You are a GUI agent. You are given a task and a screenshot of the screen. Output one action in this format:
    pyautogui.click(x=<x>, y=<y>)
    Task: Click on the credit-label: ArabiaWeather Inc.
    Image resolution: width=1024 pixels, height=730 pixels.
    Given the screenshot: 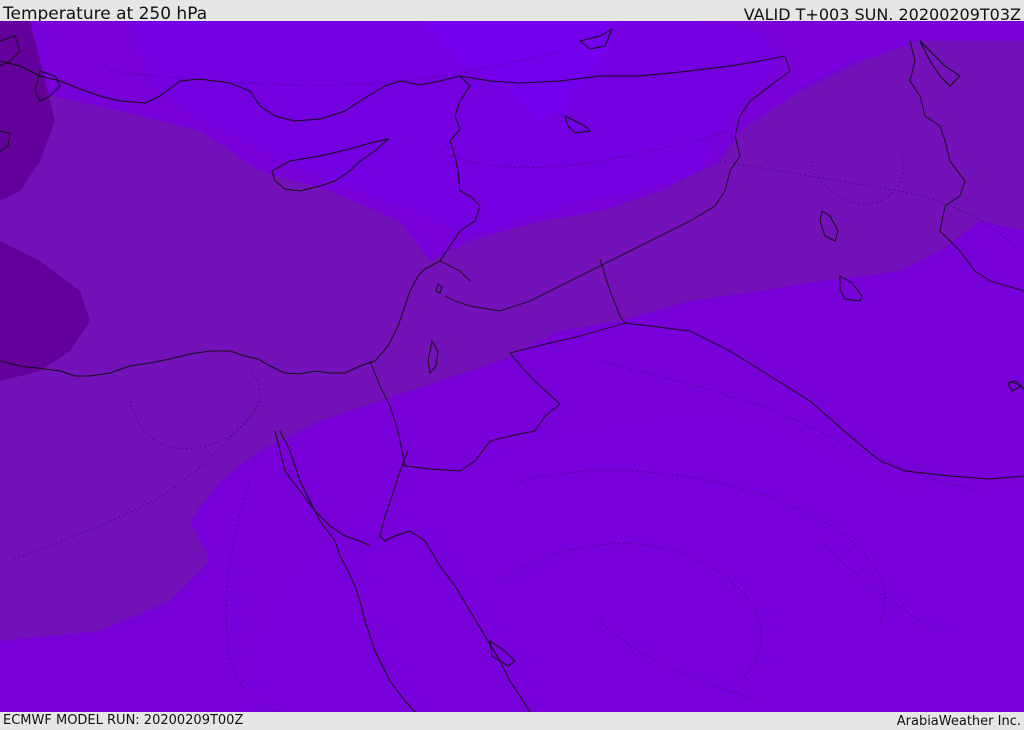 What is the action you would take?
    pyautogui.click(x=958, y=721)
    